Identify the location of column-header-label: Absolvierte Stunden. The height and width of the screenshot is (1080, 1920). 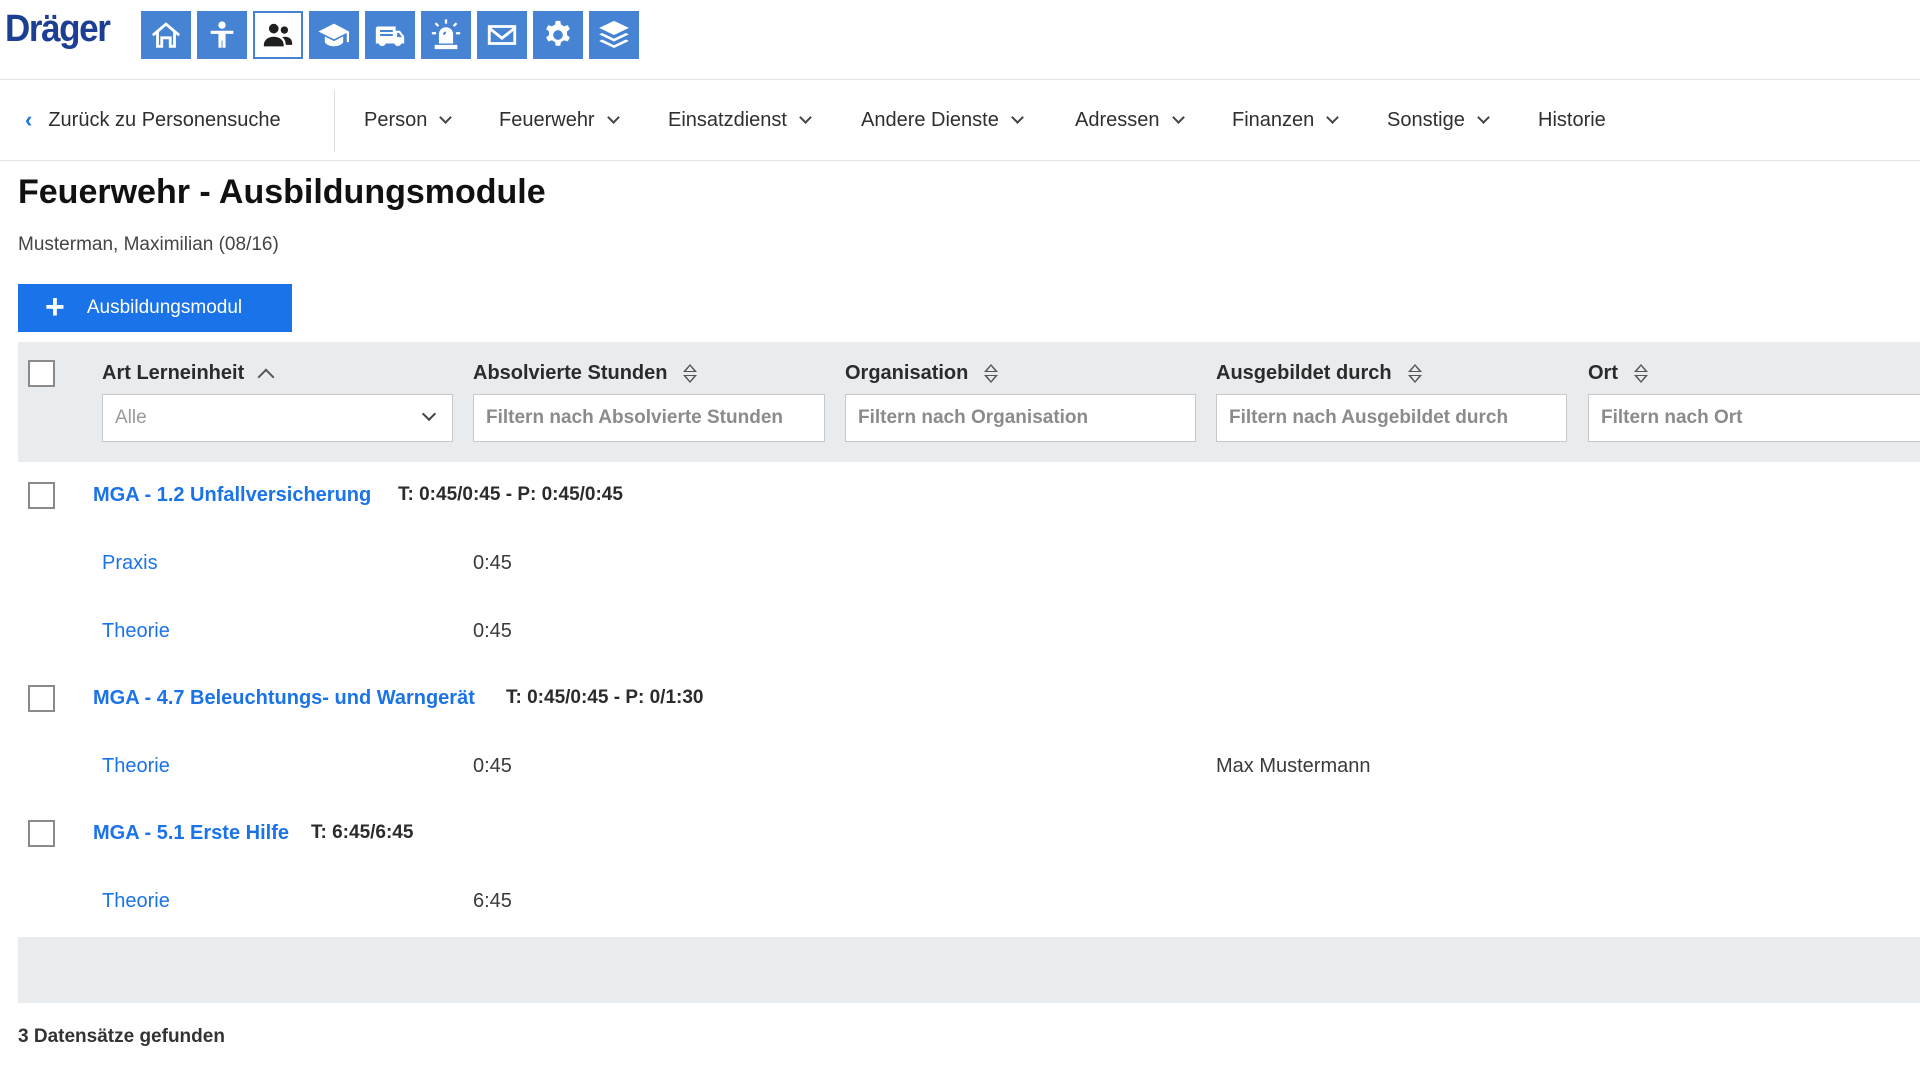
(570, 373).